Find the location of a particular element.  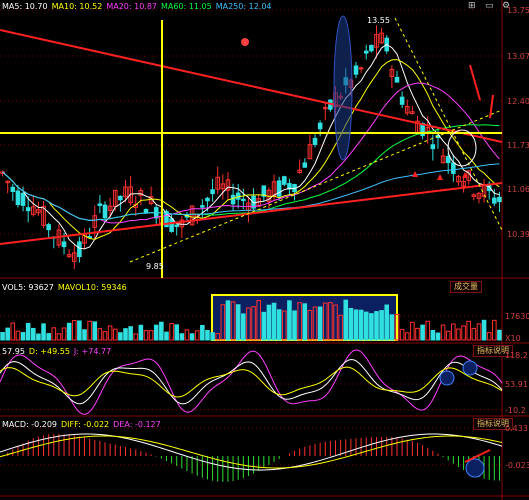

kdj-d-line is located at coordinates (251, 382).